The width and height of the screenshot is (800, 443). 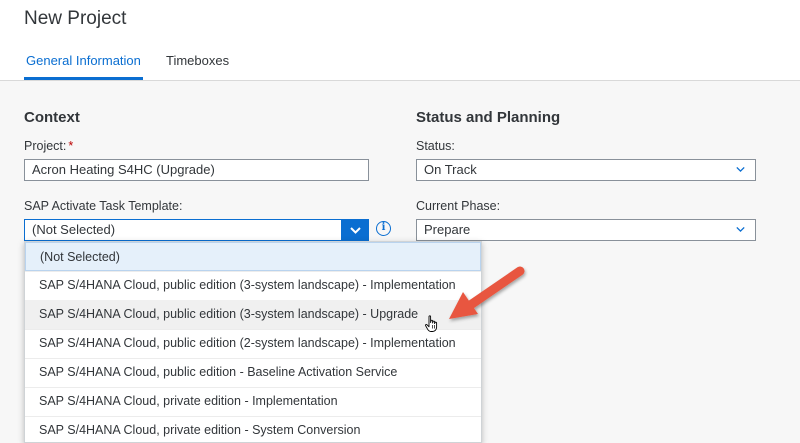 I want to click on template-dropdown-button, so click(x=355, y=230).